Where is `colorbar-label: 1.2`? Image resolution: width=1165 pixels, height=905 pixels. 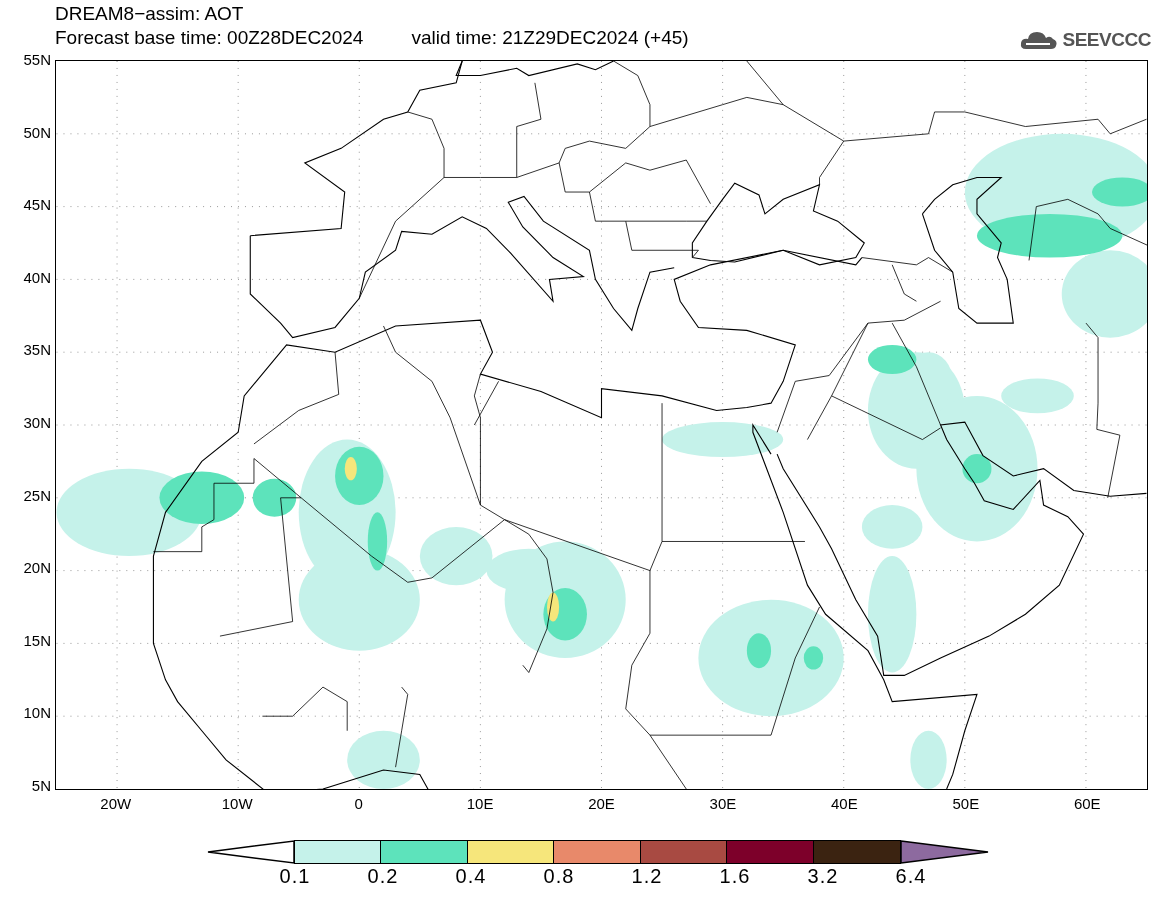
colorbar-label: 1.2 is located at coordinates (647, 876).